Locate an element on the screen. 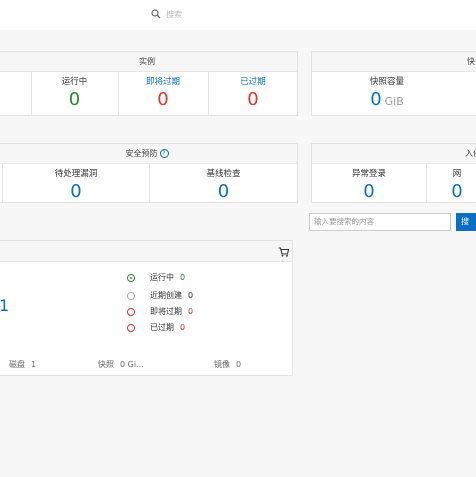 This screenshot has width=476, height=477. snapshot-capacity: 快照容量 0 GiB is located at coordinates (387, 93).